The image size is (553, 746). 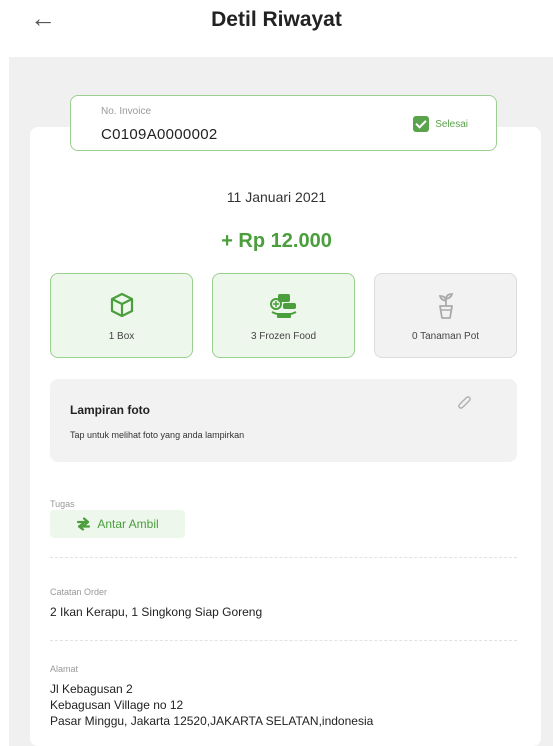 I want to click on invoice-number: C0109A0000002, so click(x=159, y=134).